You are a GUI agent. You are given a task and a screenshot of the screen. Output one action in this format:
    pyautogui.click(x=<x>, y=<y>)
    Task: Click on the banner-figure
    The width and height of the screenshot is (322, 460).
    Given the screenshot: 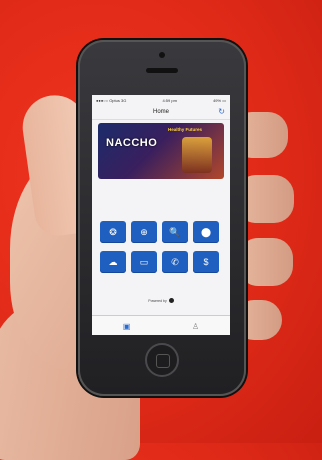 What is the action you would take?
    pyautogui.click(x=197, y=155)
    